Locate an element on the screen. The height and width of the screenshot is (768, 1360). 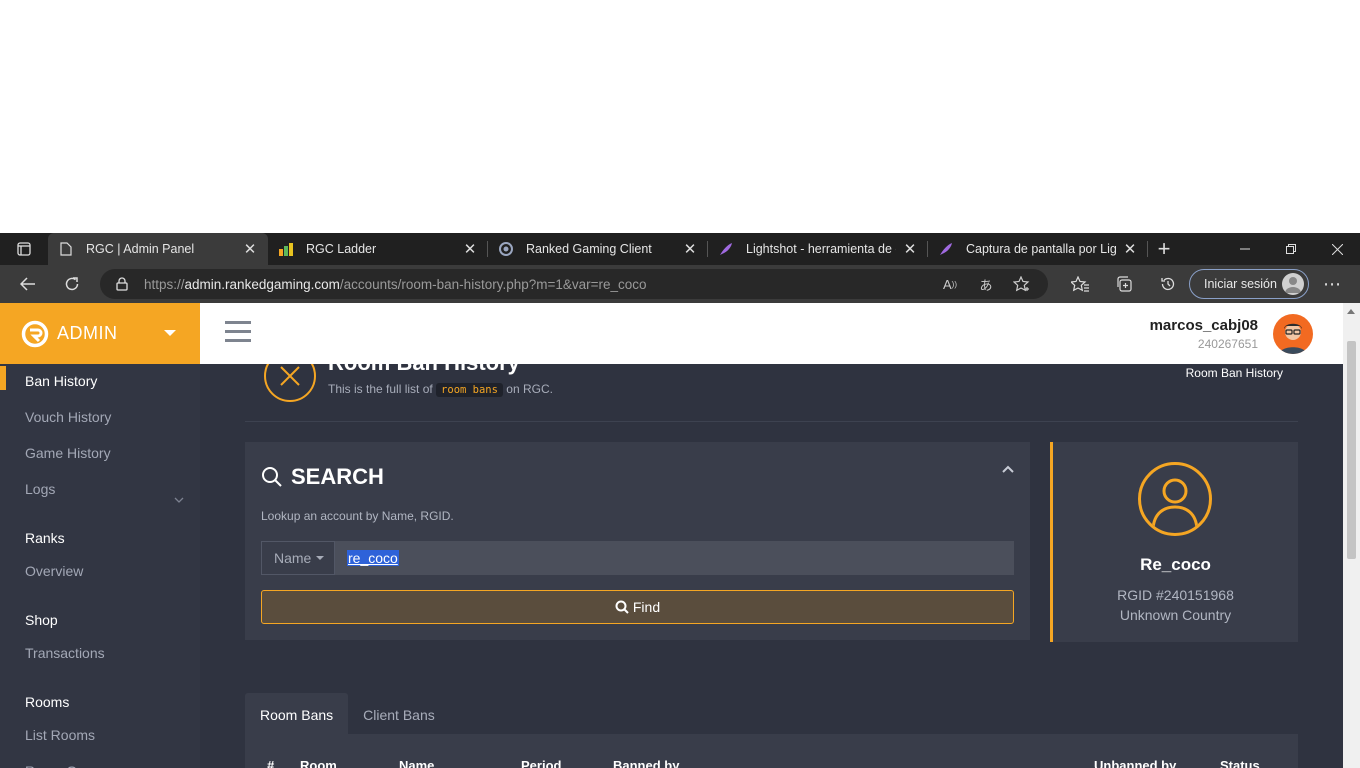
browser-tab: RGC Ladder ✕ is located at coordinates (378, 249).